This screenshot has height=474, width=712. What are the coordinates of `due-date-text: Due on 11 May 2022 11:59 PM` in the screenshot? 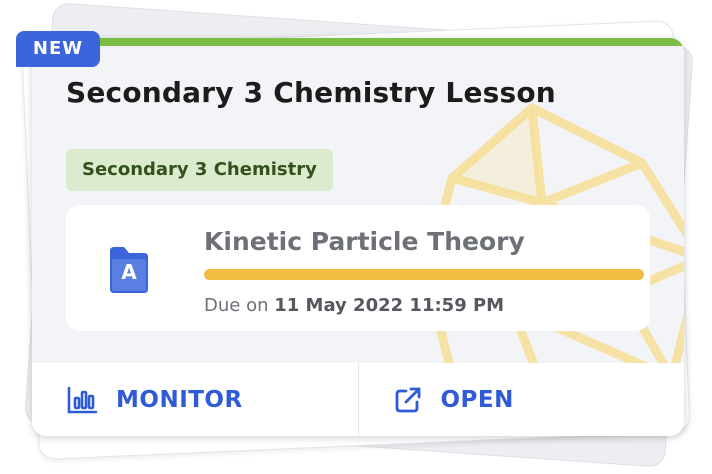 It's located at (354, 305).